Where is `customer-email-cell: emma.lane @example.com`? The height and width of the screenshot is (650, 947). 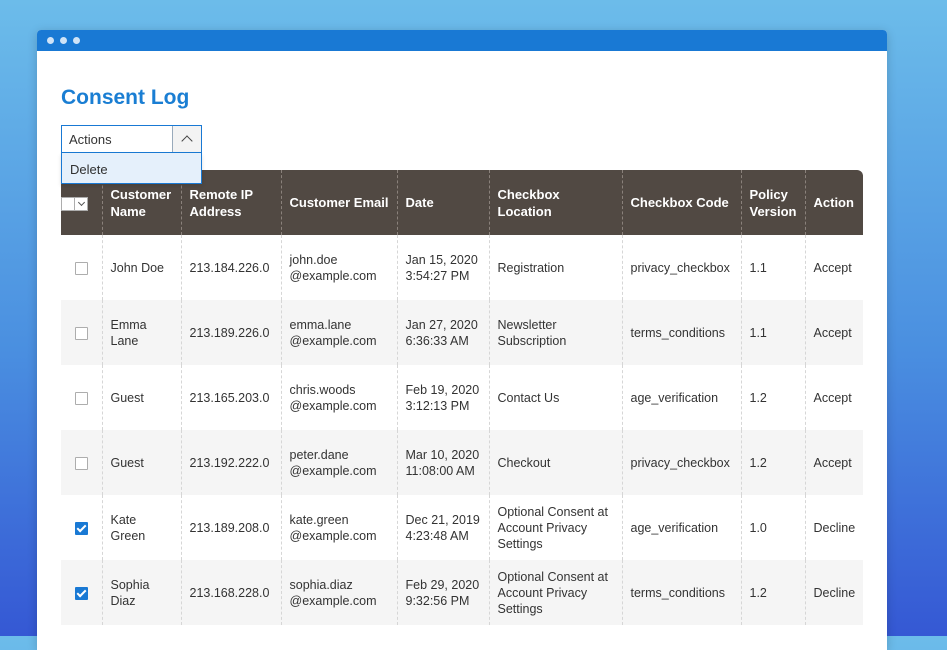 customer-email-cell: emma.lane @example.com is located at coordinates (338, 332).